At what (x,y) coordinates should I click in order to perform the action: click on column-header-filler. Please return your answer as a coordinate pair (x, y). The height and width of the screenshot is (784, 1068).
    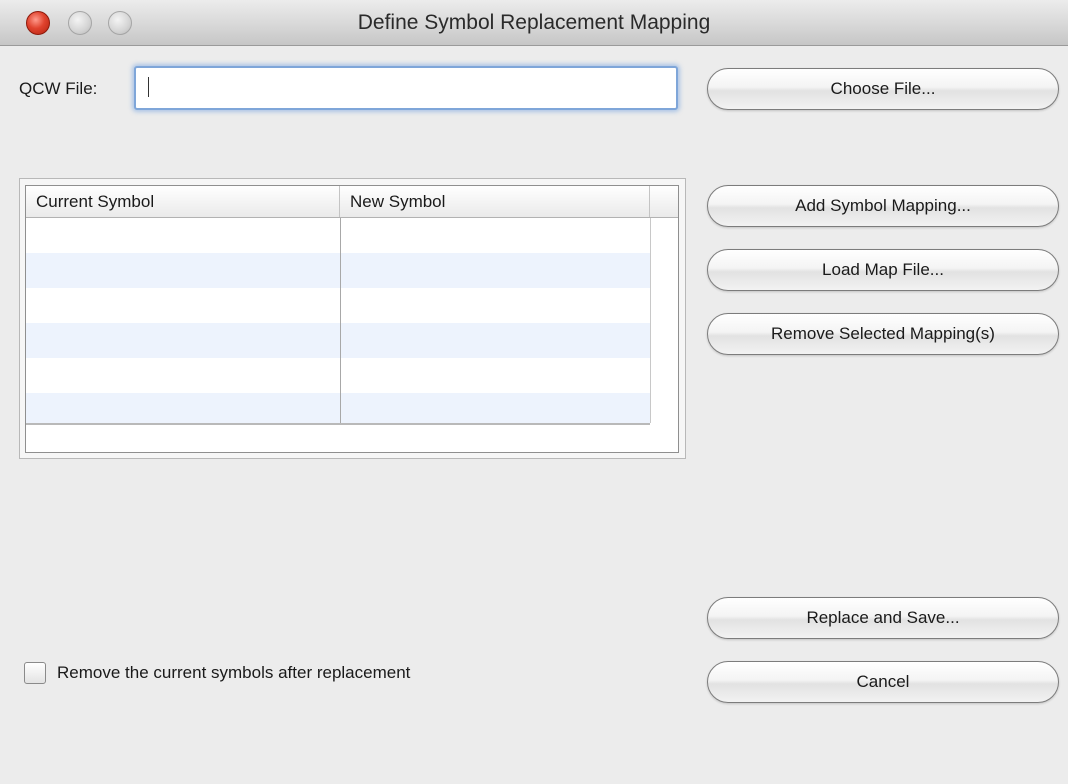
    Looking at the image, I should click on (664, 201).